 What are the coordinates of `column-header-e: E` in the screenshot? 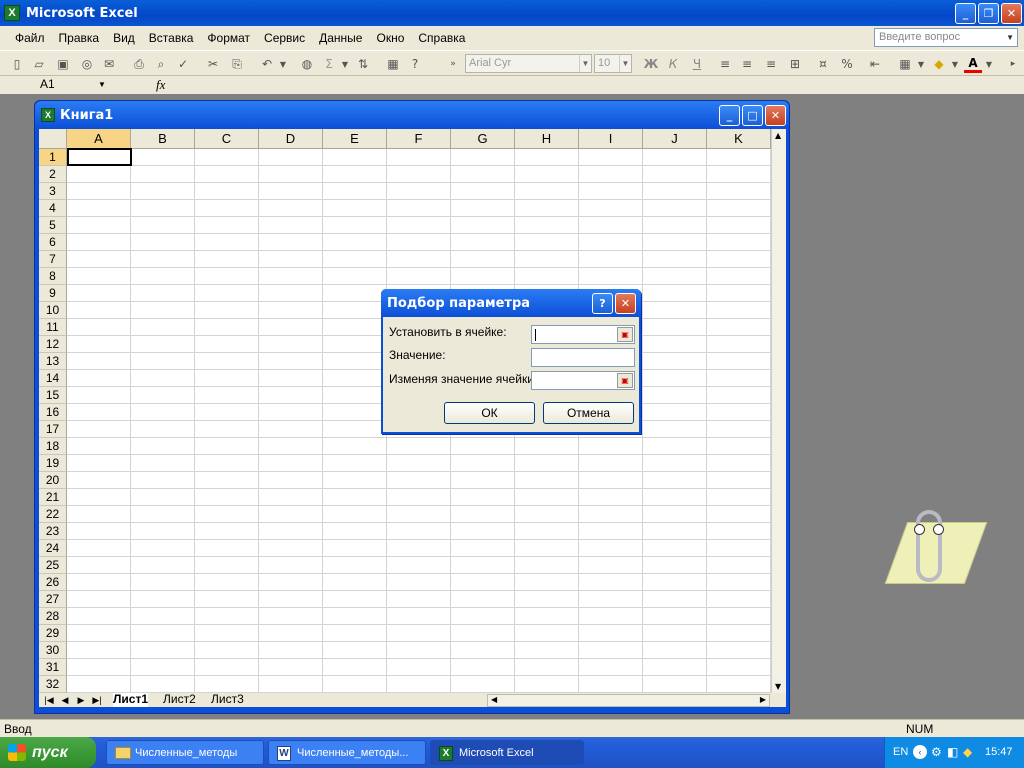 It's located at (355, 139).